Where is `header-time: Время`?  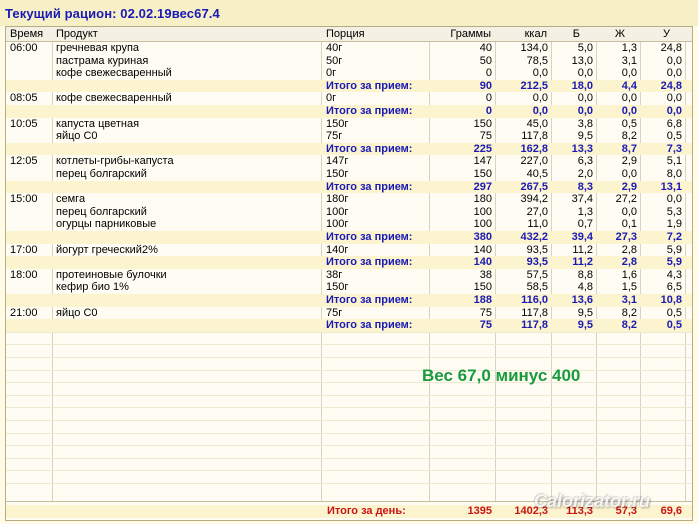
header-time: Время is located at coordinates (26, 34).